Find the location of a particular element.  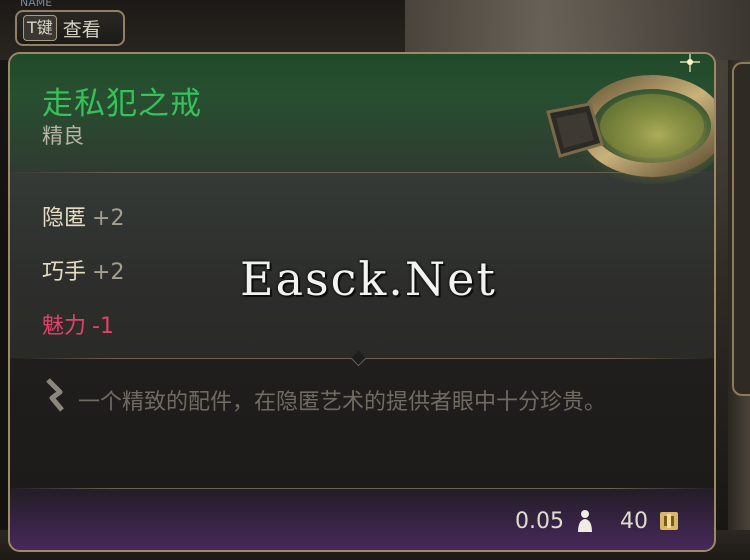

ring-item-art is located at coordinates (630, 119).